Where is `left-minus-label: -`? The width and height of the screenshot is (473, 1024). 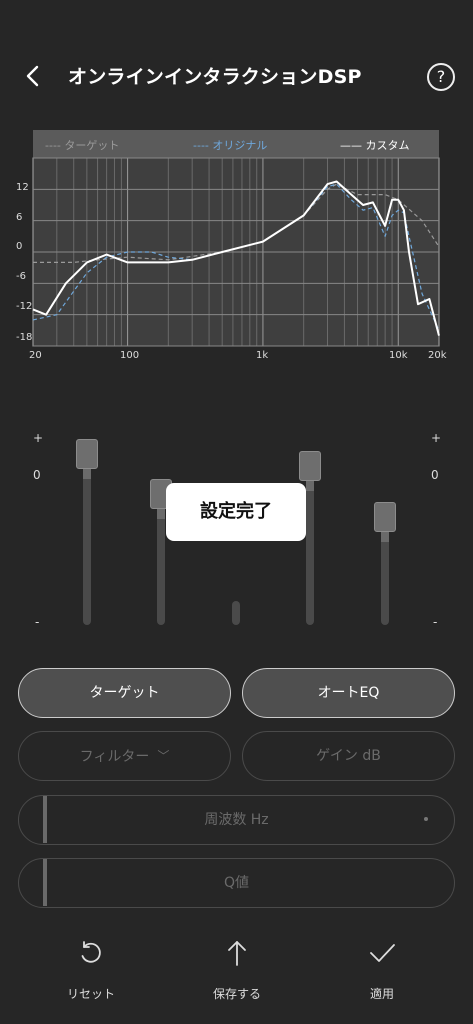 left-minus-label: - is located at coordinates (37, 622).